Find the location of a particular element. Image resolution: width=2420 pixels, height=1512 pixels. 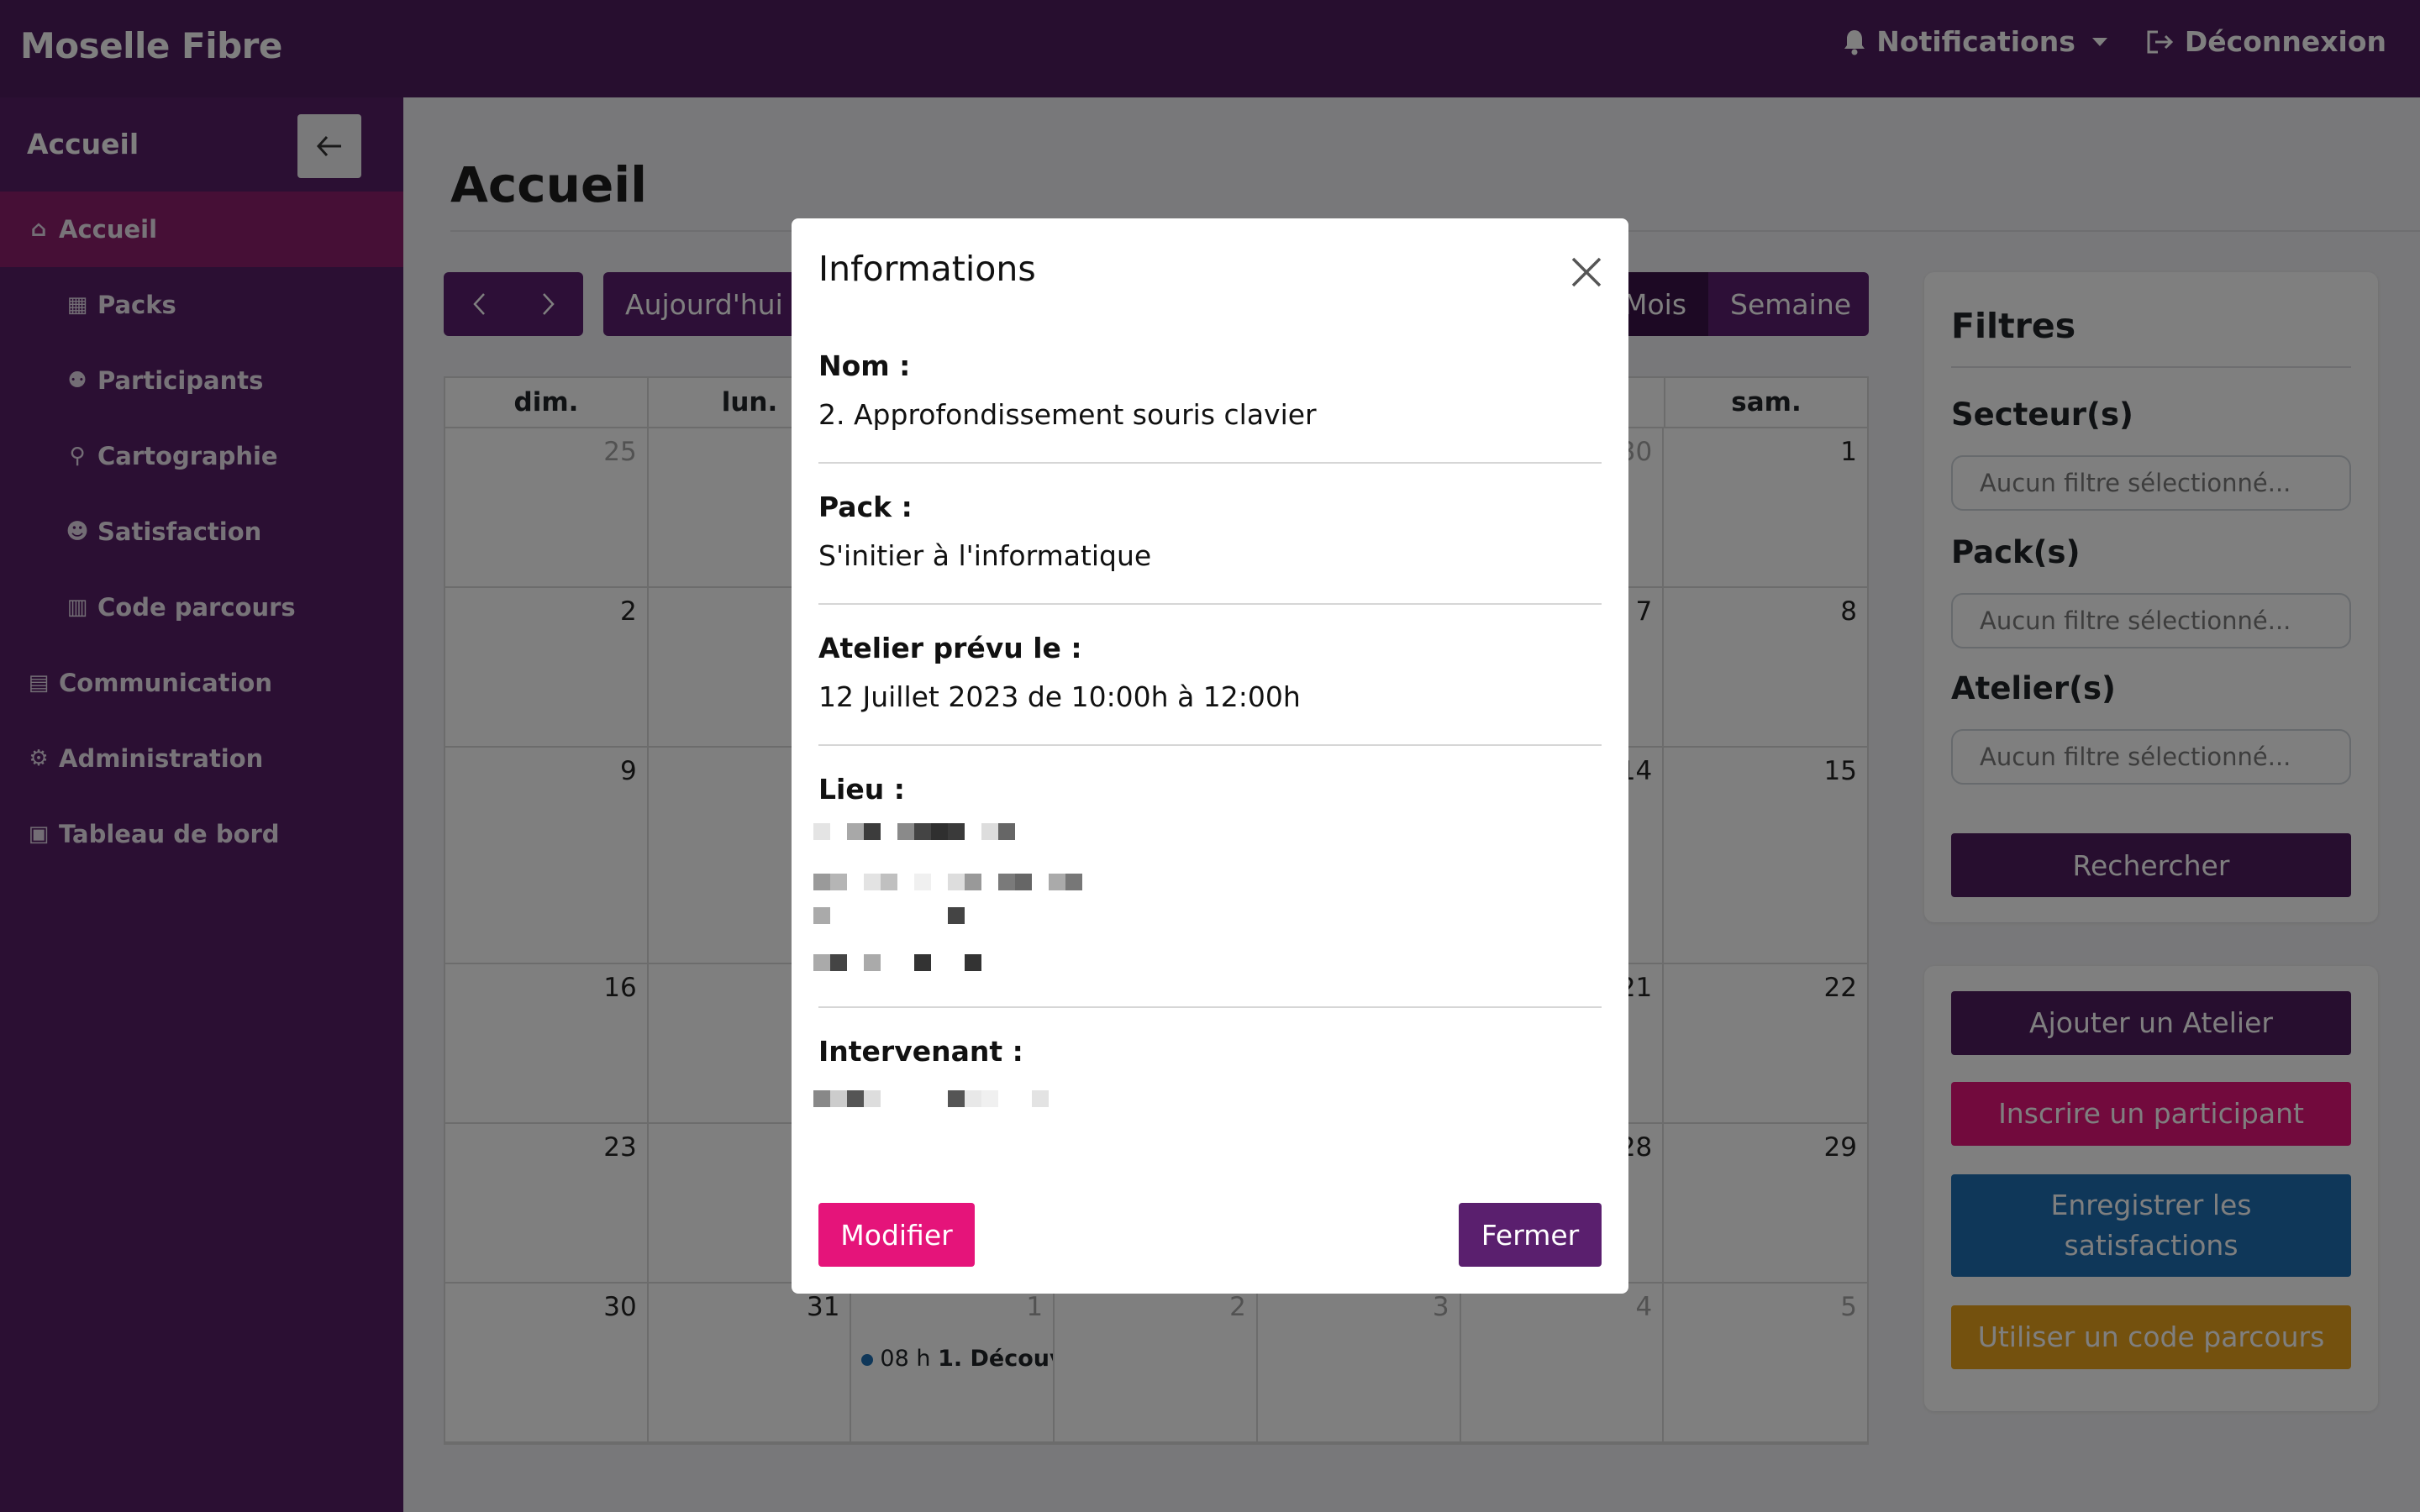

date-value: 12 Juillet 2023 de 10:00h à 12:00h is located at coordinates (1059, 696).